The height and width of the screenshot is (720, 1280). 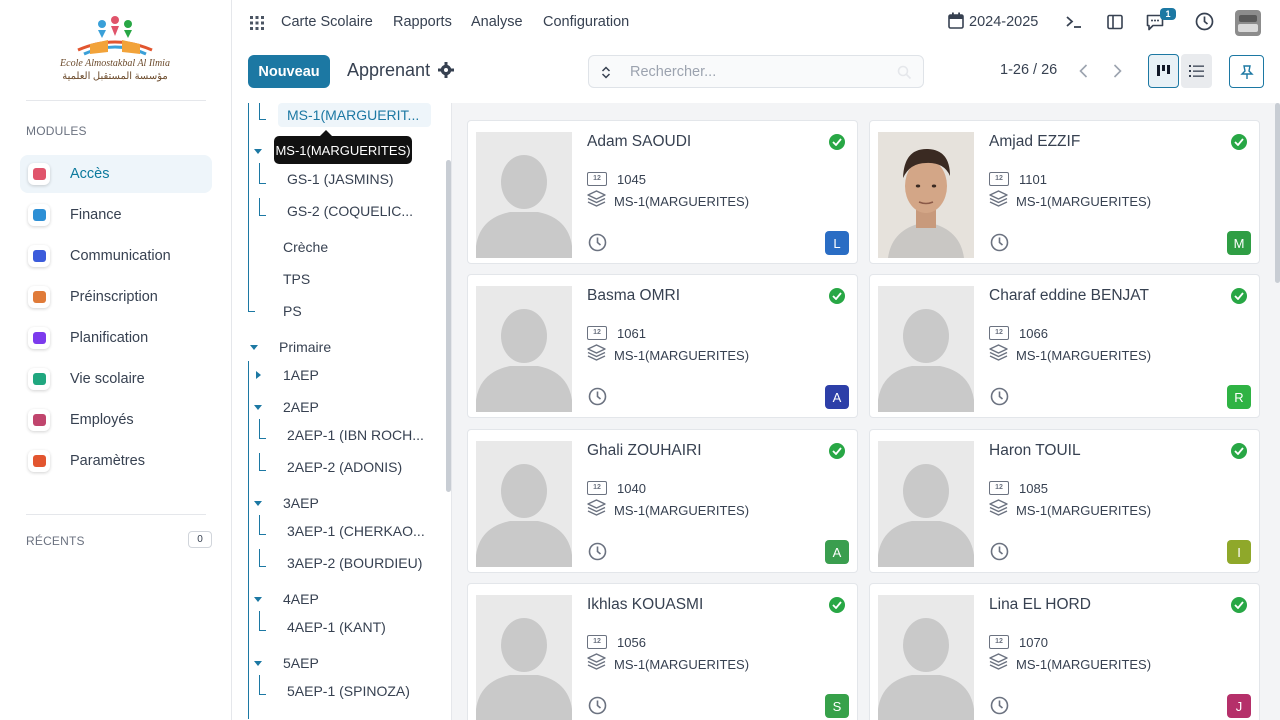 I want to click on sidebar-module-school-life: Vie scolaire, so click(x=116, y=379).